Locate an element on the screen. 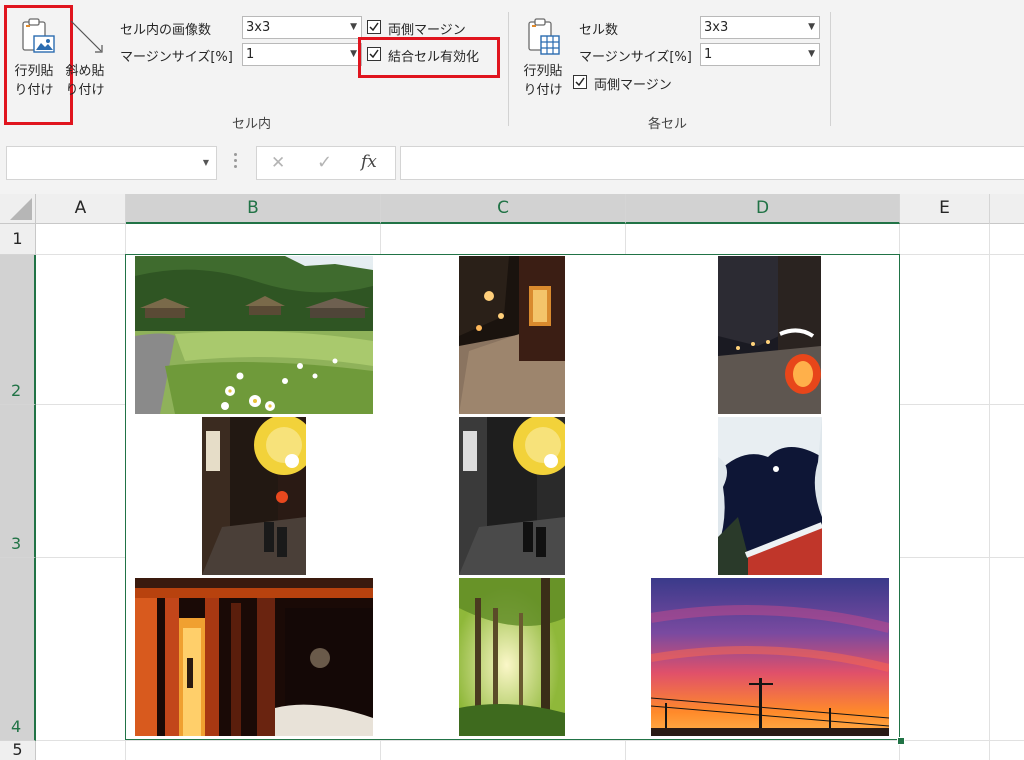 The image size is (1024, 760). paste-each-label-2: り付け is located at coordinates (543, 90).